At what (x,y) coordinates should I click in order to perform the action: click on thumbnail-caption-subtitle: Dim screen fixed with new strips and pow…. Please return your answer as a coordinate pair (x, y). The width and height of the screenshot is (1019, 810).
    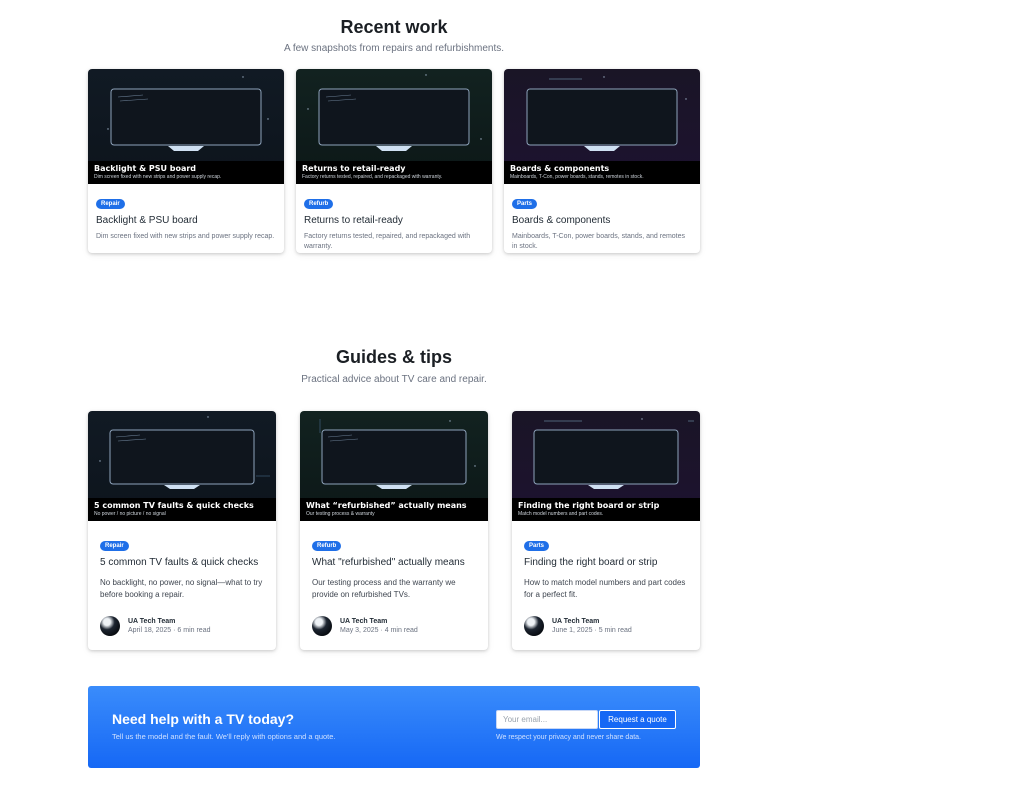
    Looking at the image, I should click on (158, 177).